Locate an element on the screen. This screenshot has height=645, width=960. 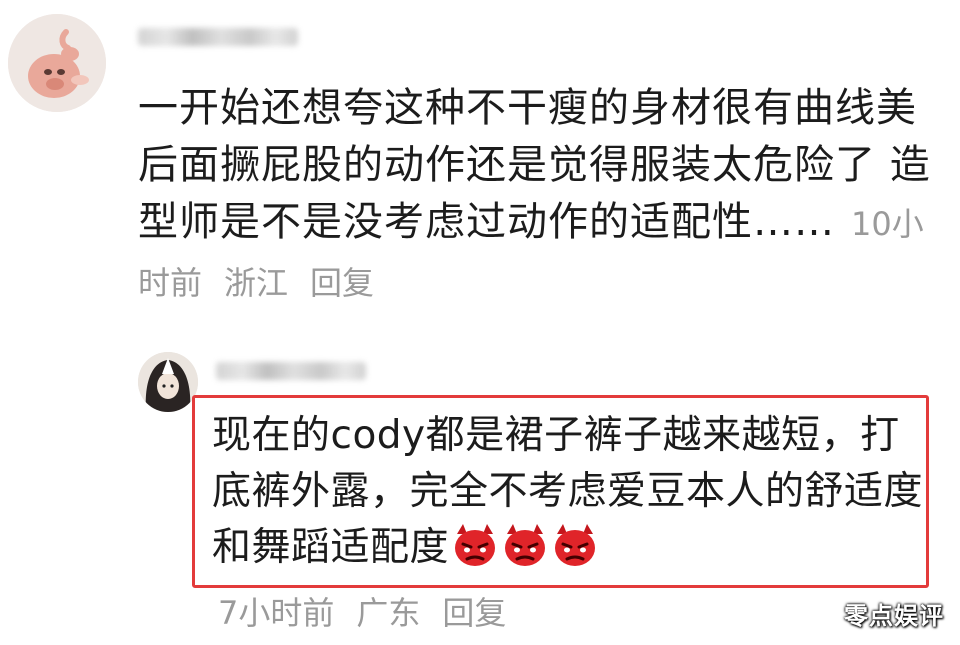
cartoon-pig-avatar-icon is located at coordinates (57, 63).